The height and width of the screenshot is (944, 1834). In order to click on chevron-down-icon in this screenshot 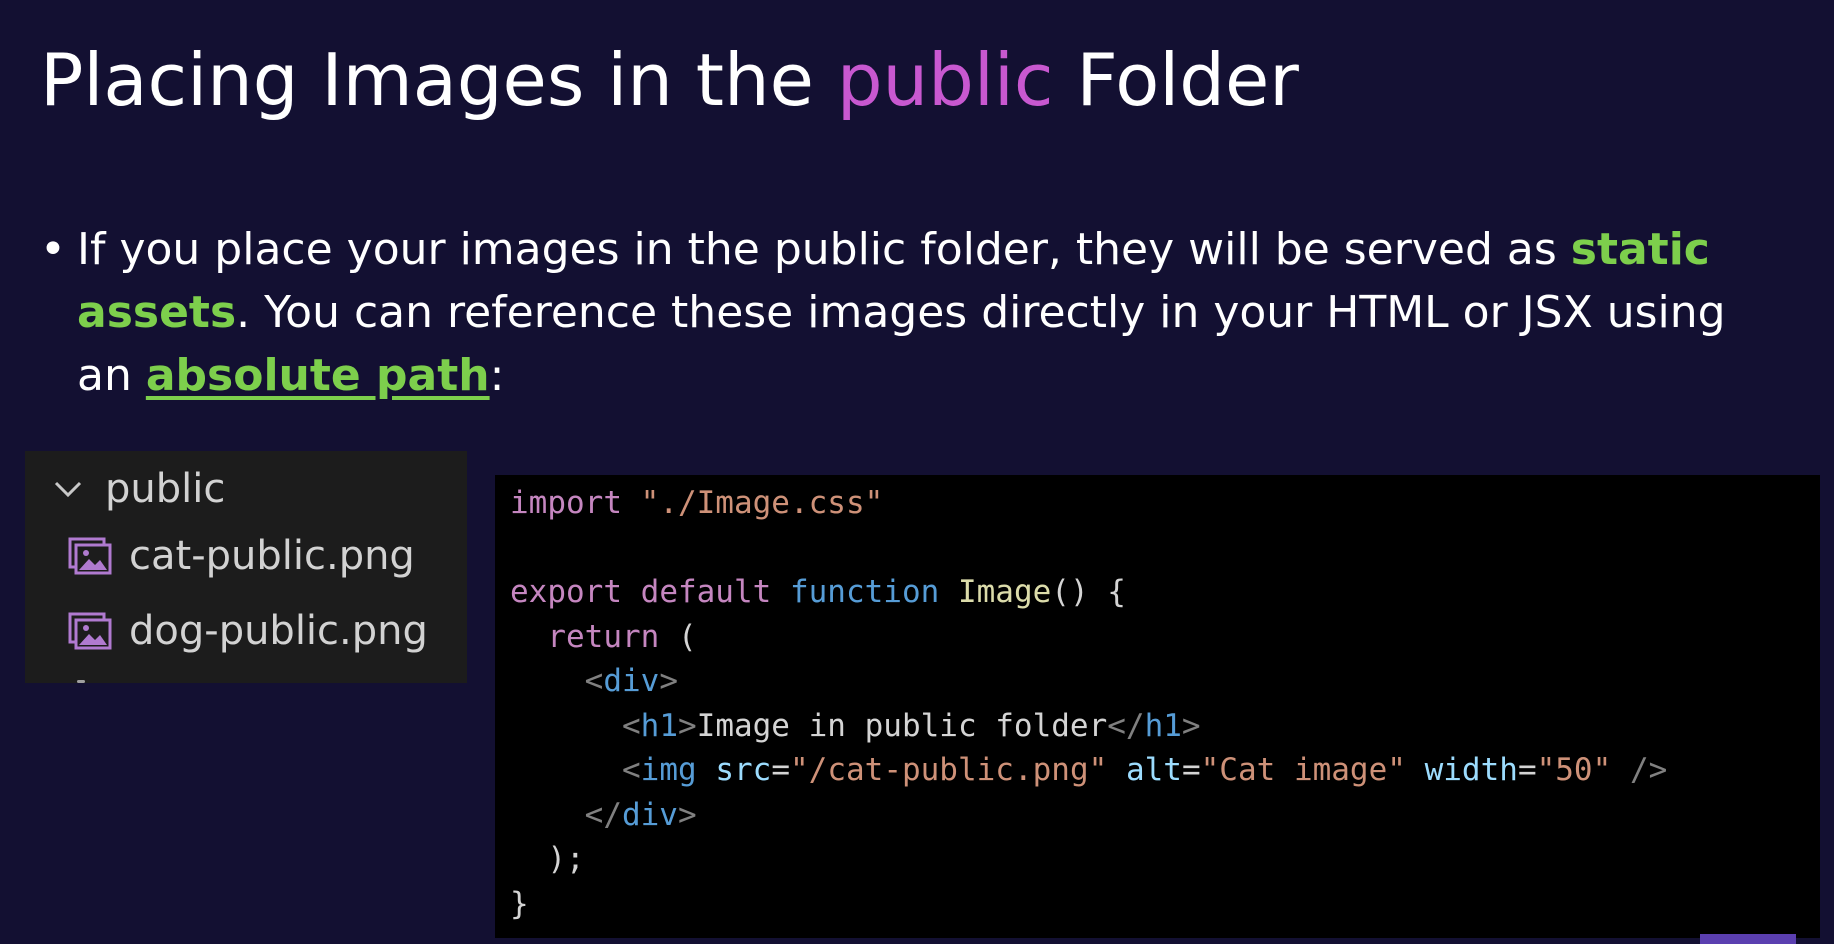, I will do `click(68, 489)`.